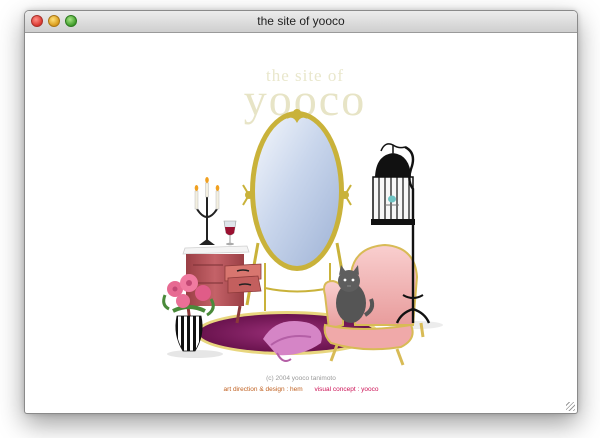 The height and width of the screenshot is (438, 600). I want to click on visual-concept-link: visual concept : yooco, so click(346, 389).